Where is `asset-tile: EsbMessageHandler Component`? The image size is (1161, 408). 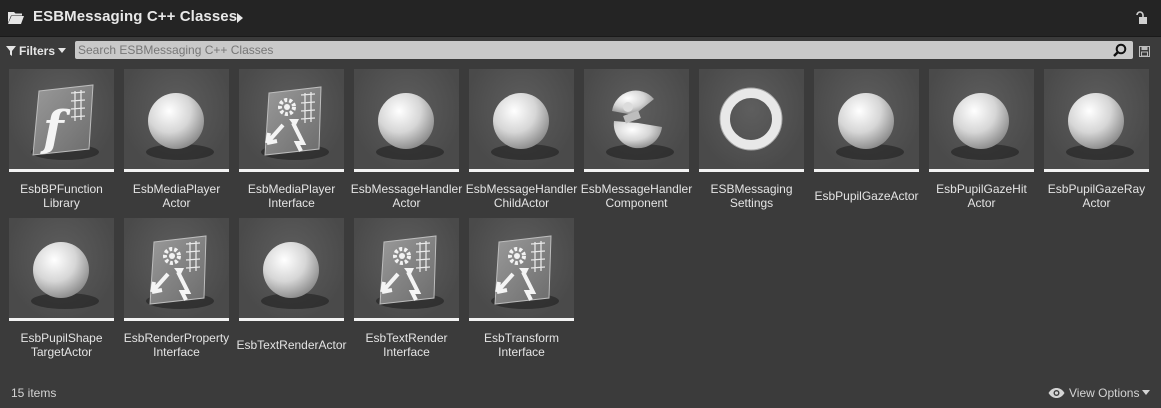 asset-tile: EsbMessageHandler Component is located at coordinates (636, 141).